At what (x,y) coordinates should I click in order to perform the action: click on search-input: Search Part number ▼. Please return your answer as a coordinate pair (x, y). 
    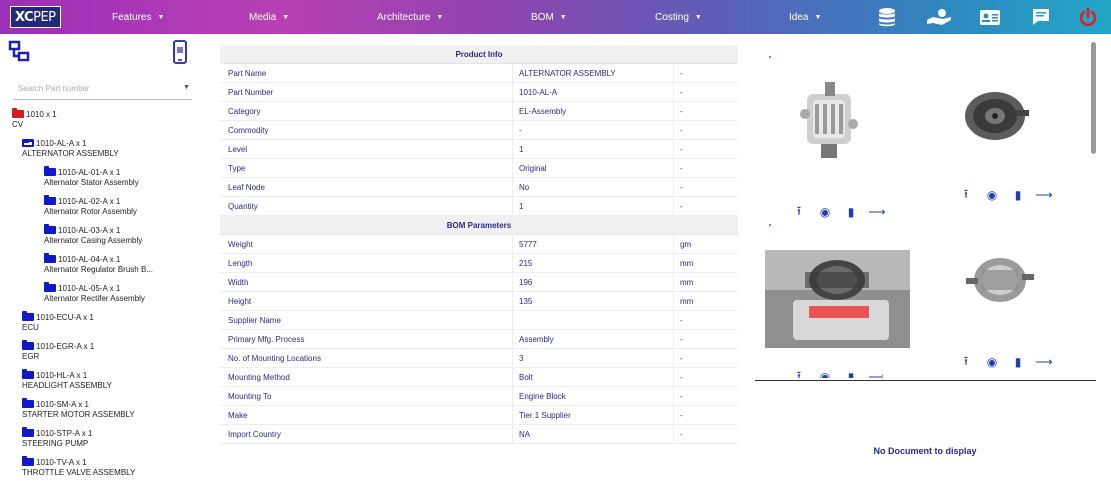
    Looking at the image, I should click on (103, 90).